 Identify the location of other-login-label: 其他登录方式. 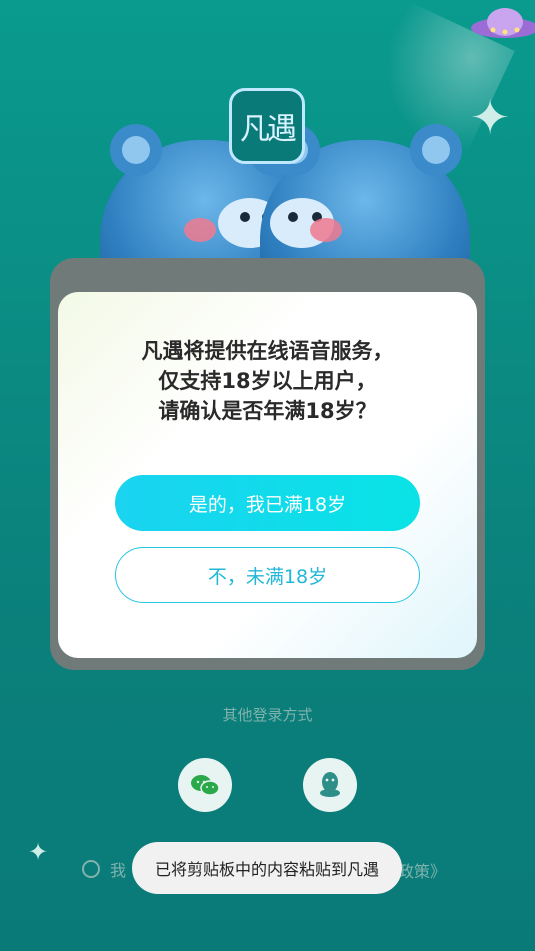
(267, 715).